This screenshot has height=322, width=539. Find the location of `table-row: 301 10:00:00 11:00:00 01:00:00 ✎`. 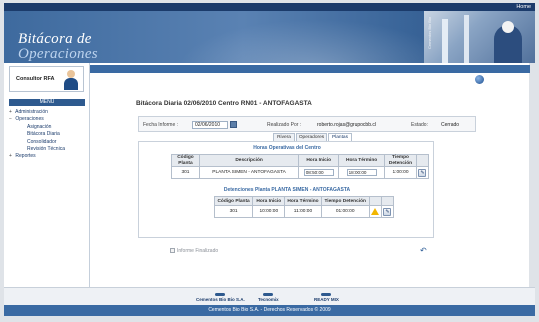

table-row: 301 10:00:00 11:00:00 01:00:00 ✎ is located at coordinates (304, 211).